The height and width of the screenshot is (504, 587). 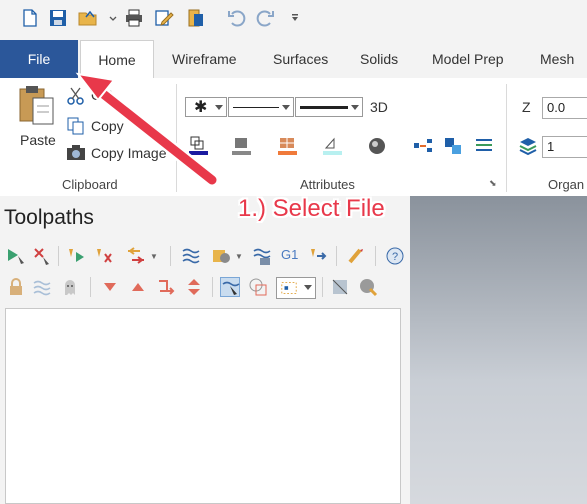 I want to click on point-style-dropdown: ✱, so click(x=206, y=107).